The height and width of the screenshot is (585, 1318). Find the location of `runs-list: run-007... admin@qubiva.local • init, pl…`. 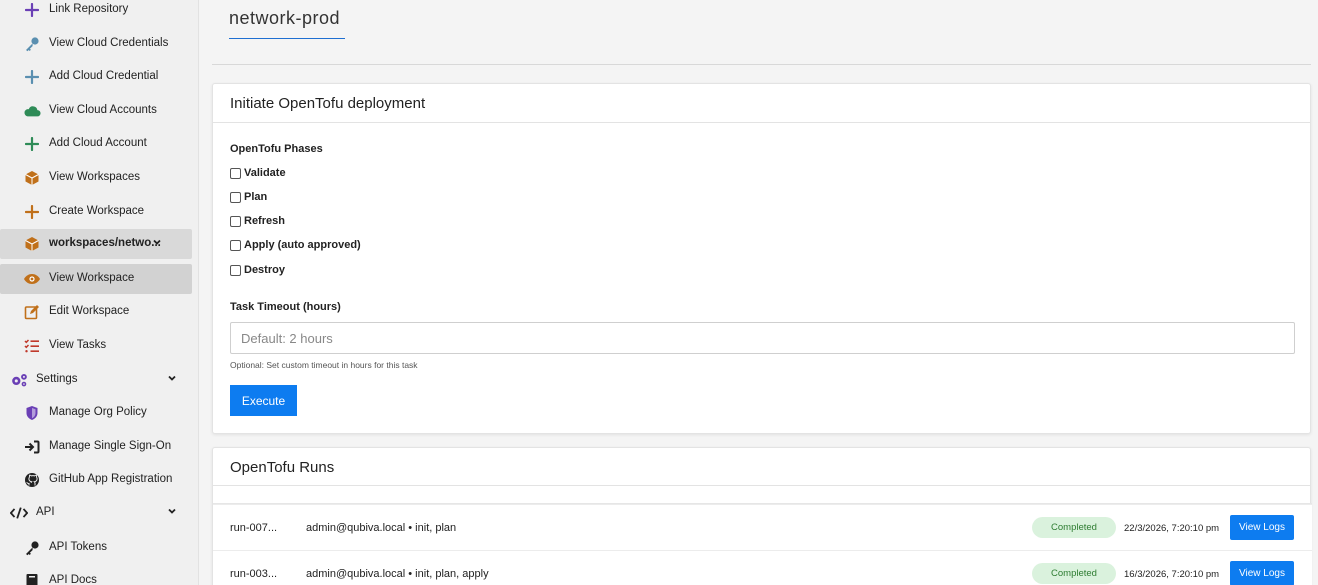

runs-list: run-007... admin@qubiva.local • init, pl… is located at coordinates (762, 544).